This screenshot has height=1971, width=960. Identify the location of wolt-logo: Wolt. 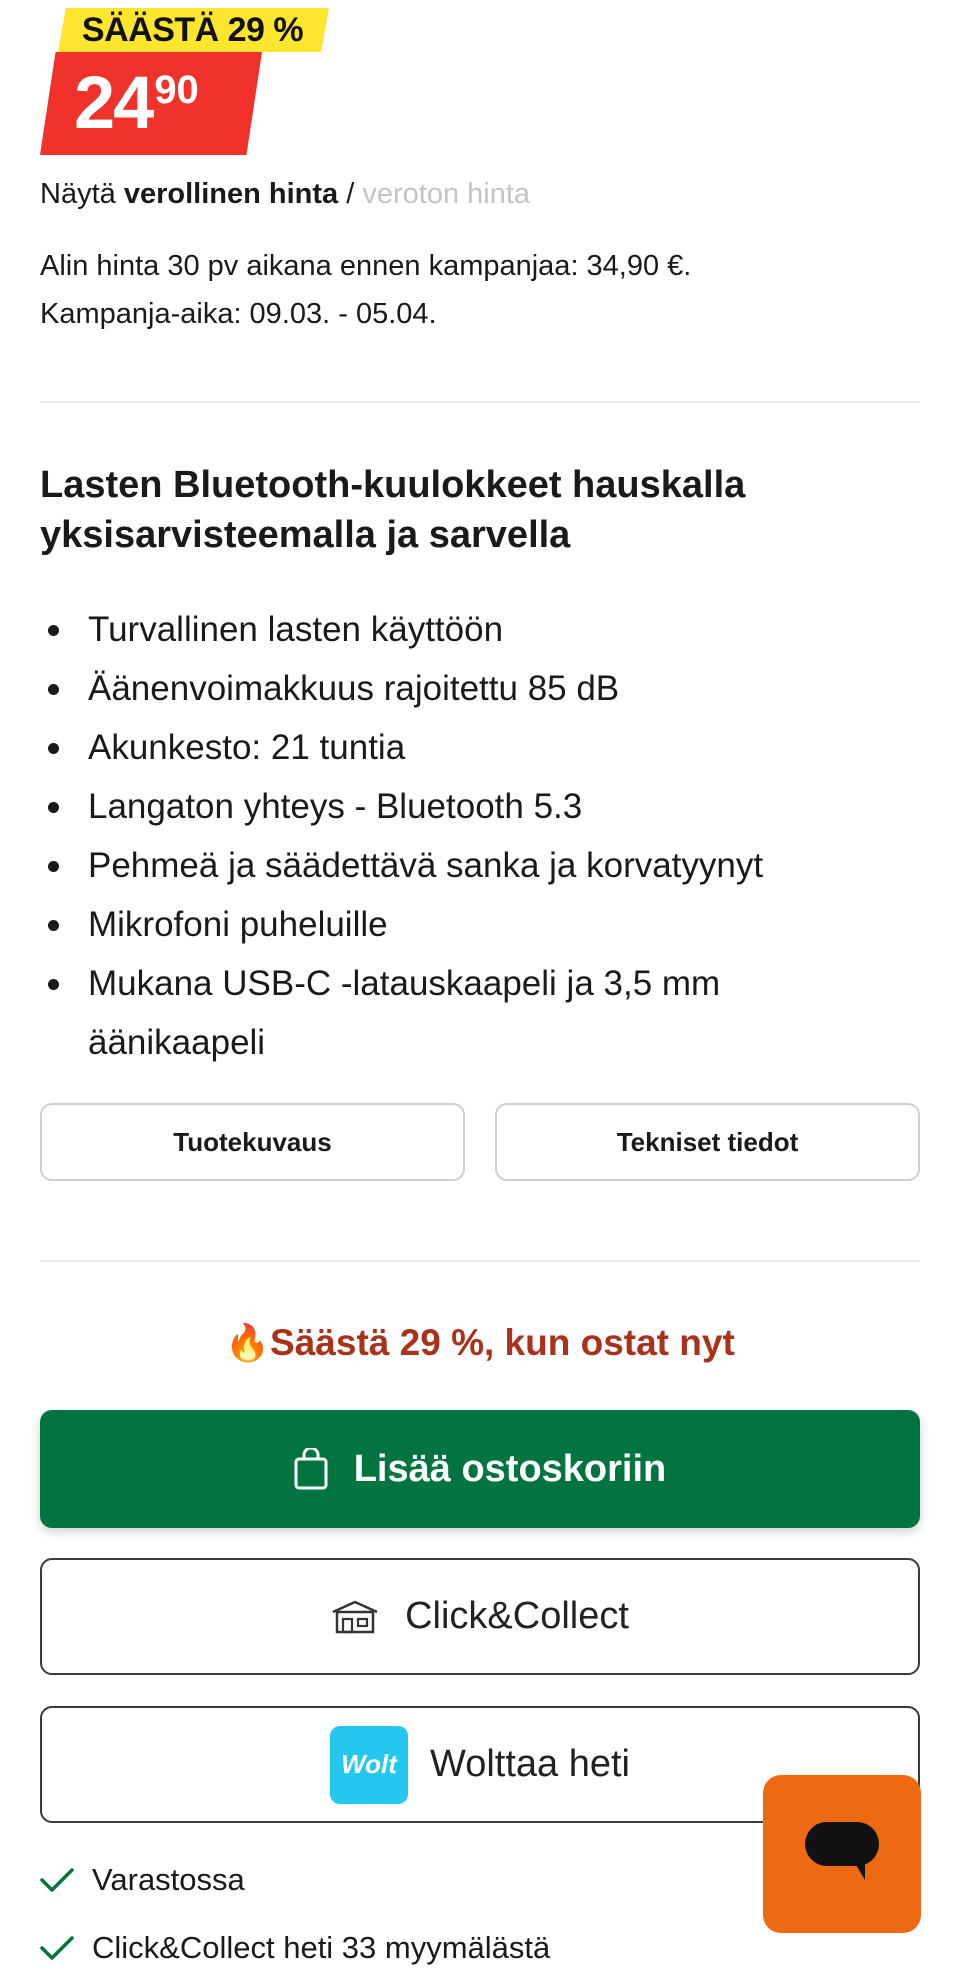
(369, 1764).